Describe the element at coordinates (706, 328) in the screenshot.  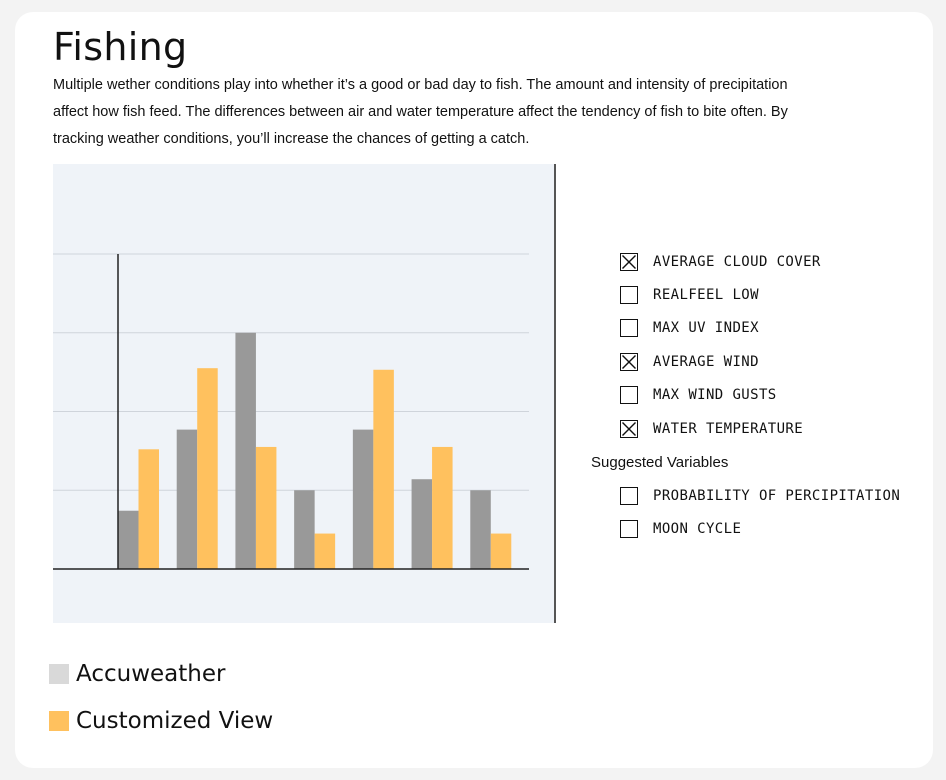
I see `max-uv-index-label: MAX UV INDEX` at that location.